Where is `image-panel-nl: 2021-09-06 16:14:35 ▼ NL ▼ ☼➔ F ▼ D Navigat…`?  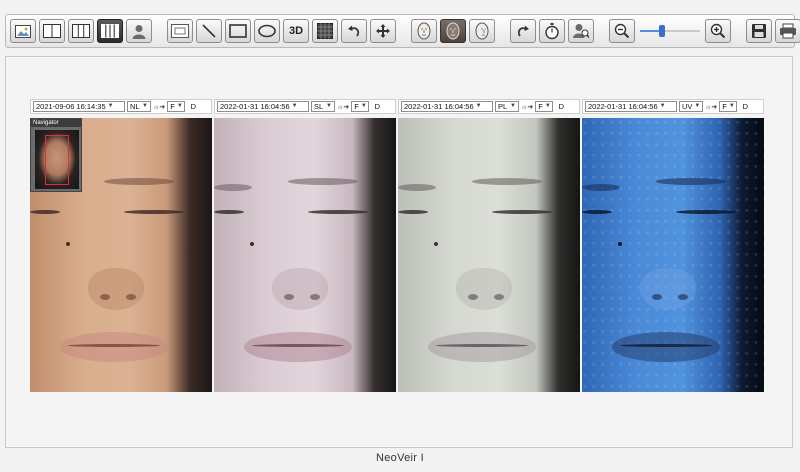 image-panel-nl: 2021-09-06 16:14:35 ▼ NL ▼ ☼➔ F ▼ D Navigat… is located at coordinates (121, 245).